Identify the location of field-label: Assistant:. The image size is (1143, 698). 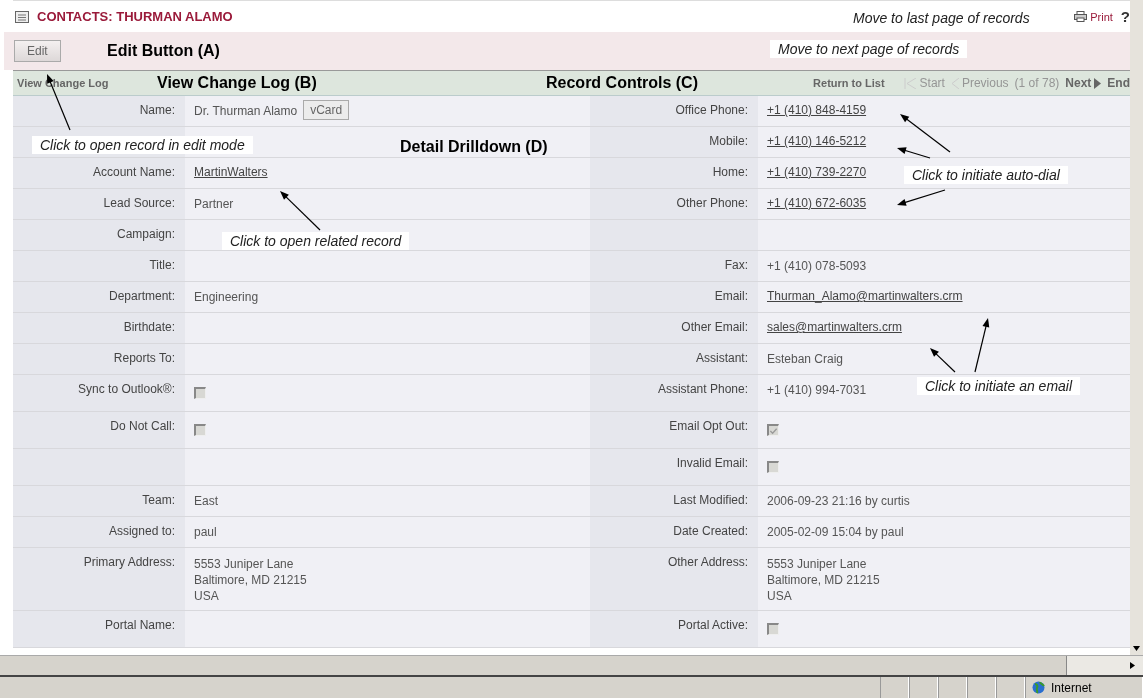
(721, 358).